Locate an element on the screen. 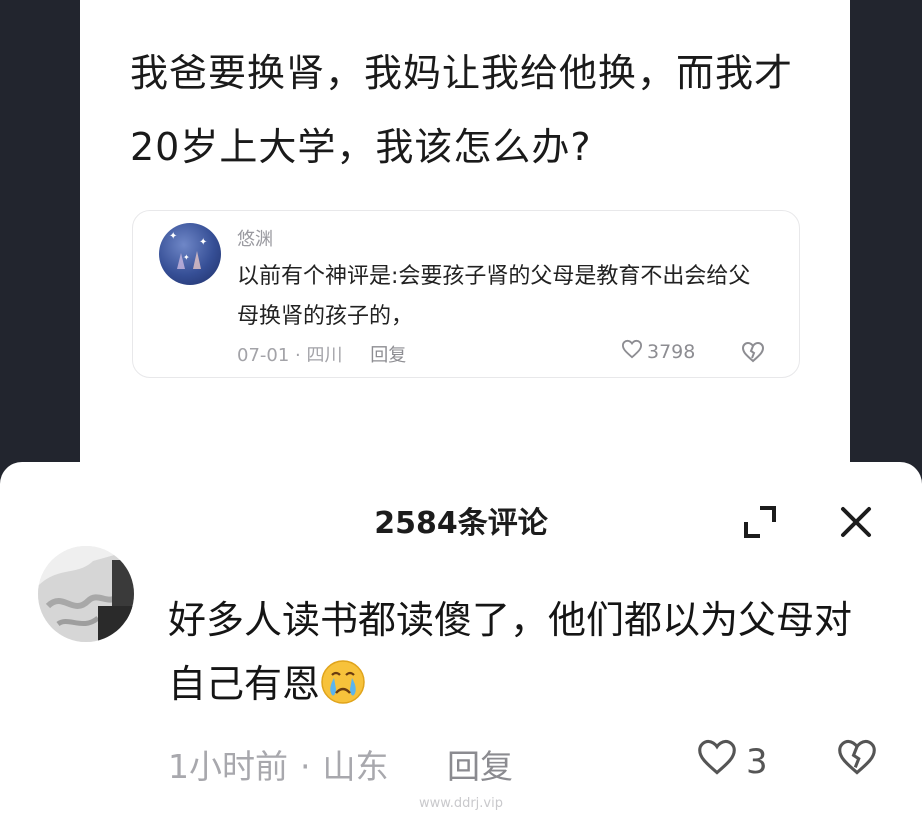 This screenshot has width=922, height=822. quoted-comment-text: 以前有个神评是:会要孩子肾的父母是教育不出会给父母换肾的孩子的， is located at coordinates (494, 296).